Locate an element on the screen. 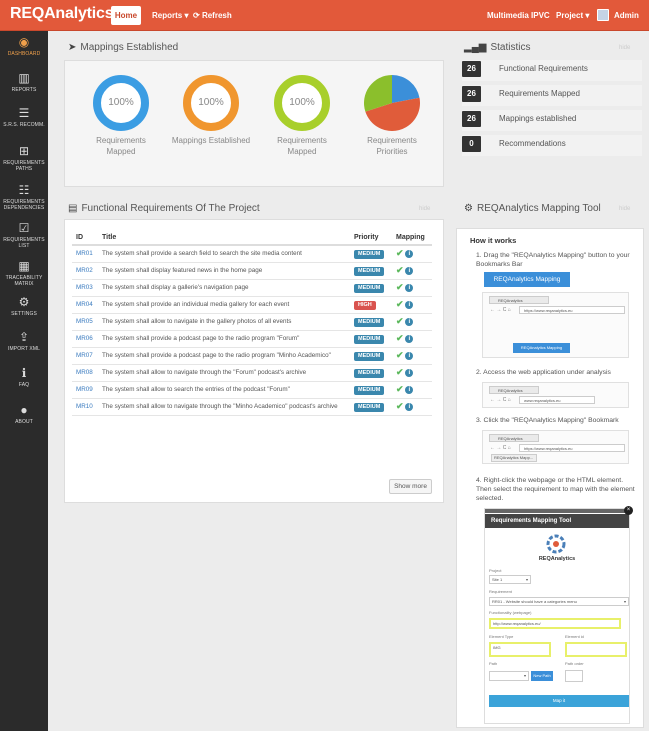  url-label: Functionality (webpage) is located at coordinates (510, 612).